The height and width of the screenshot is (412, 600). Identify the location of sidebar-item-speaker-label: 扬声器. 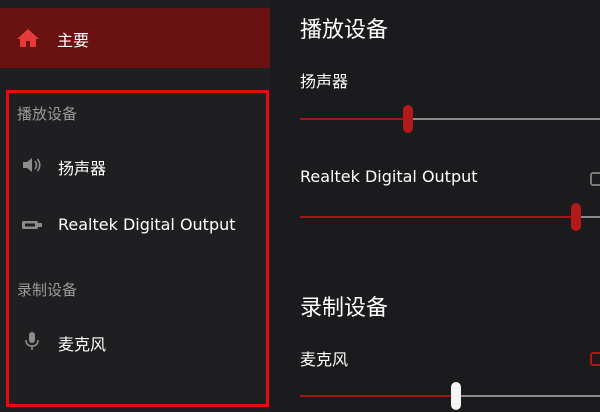
(82, 168).